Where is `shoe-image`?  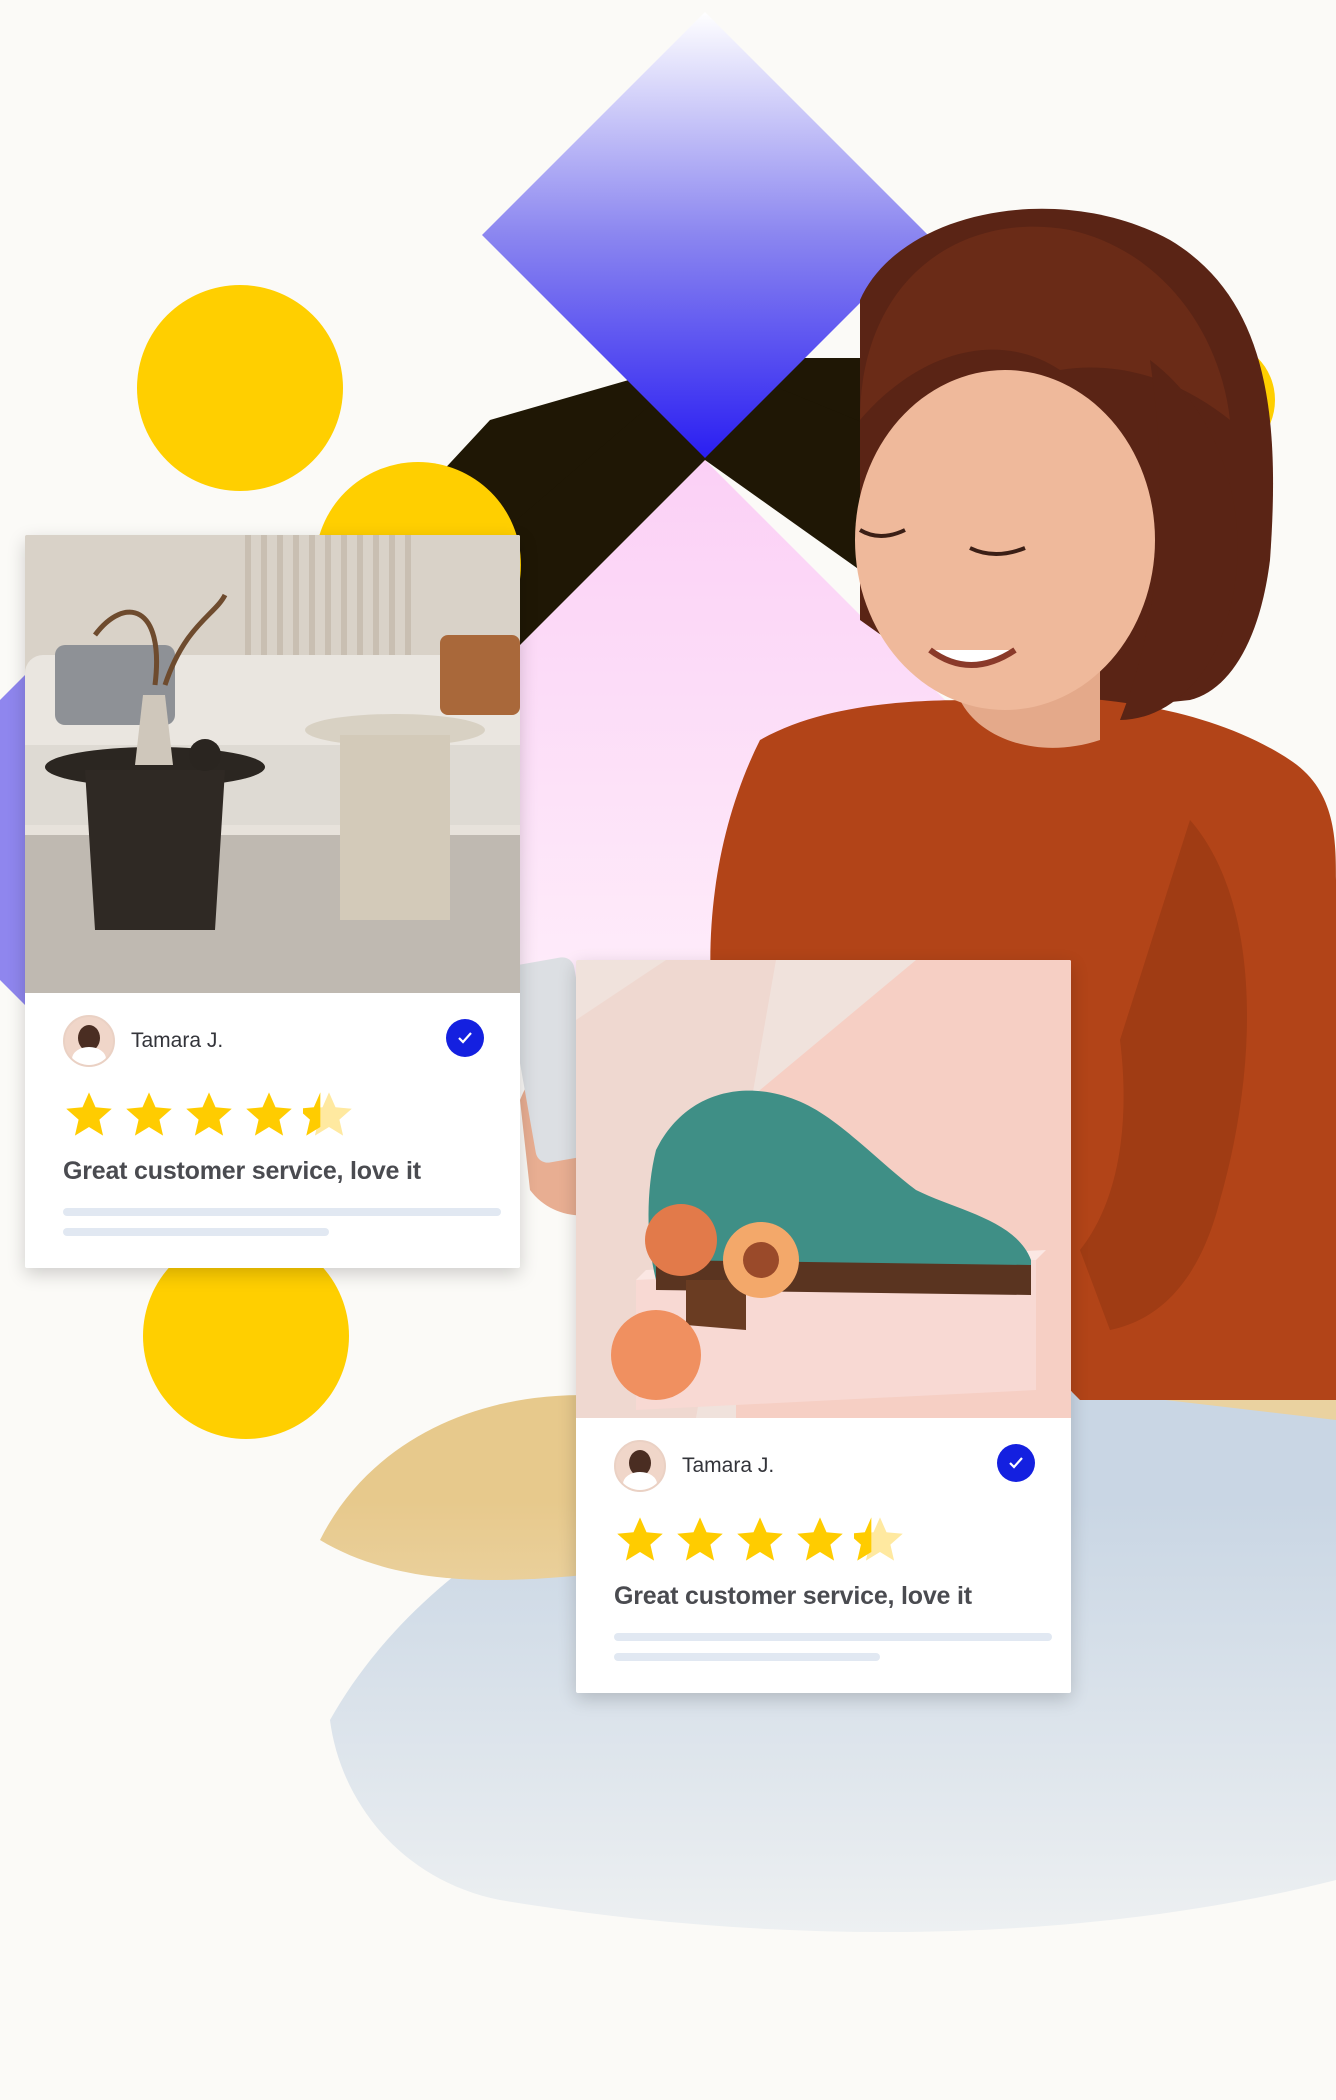 shoe-image is located at coordinates (823, 1189).